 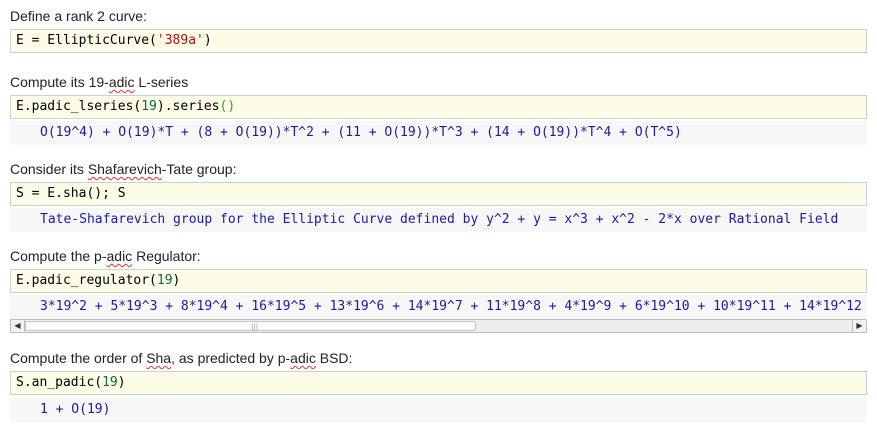 What do you see at coordinates (859, 326) in the screenshot?
I see `scroll-right-icon: ▶` at bounding box center [859, 326].